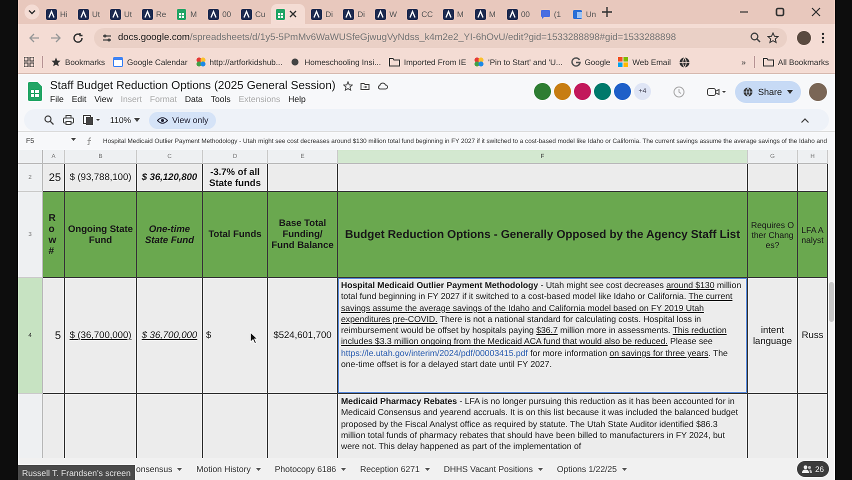 The width and height of the screenshot is (852, 480). I want to click on new-tab-icon, so click(607, 12).